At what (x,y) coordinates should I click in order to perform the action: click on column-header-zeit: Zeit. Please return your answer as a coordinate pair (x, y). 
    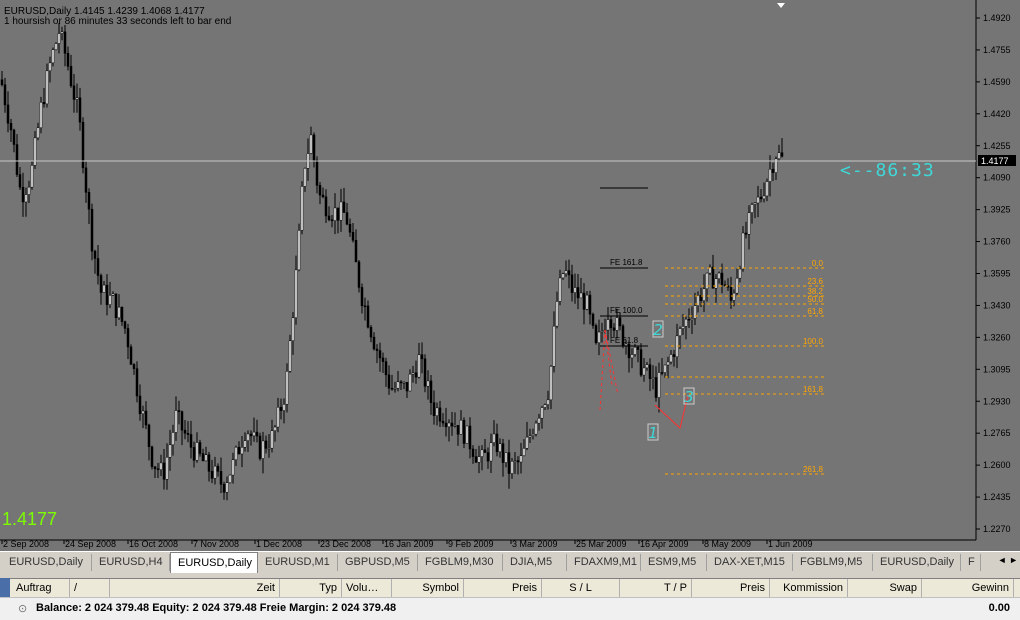
    Looking at the image, I should click on (195, 588).